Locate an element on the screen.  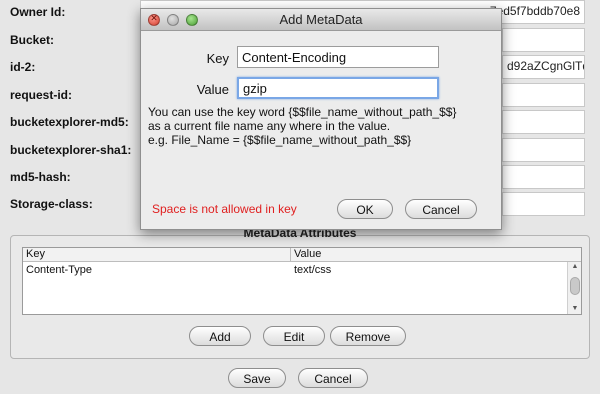
request-id-row: request-id: is located at coordinates (75, 95).